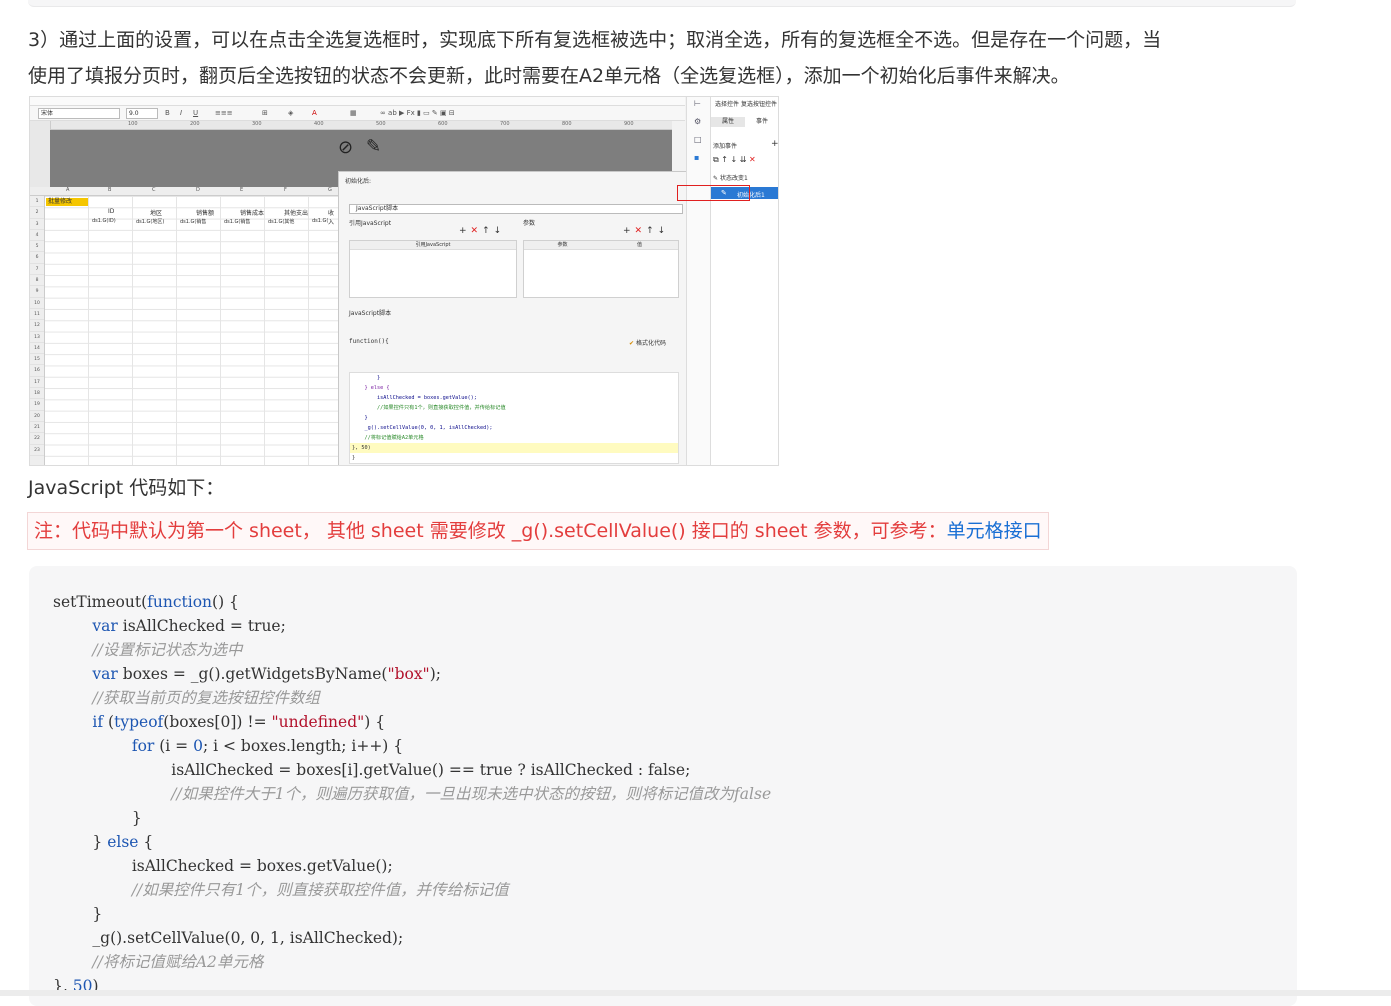 The width and height of the screenshot is (1391, 1006). Describe the element at coordinates (150, 221) in the screenshot. I see `data-cell: ds1.G(地区)` at that location.